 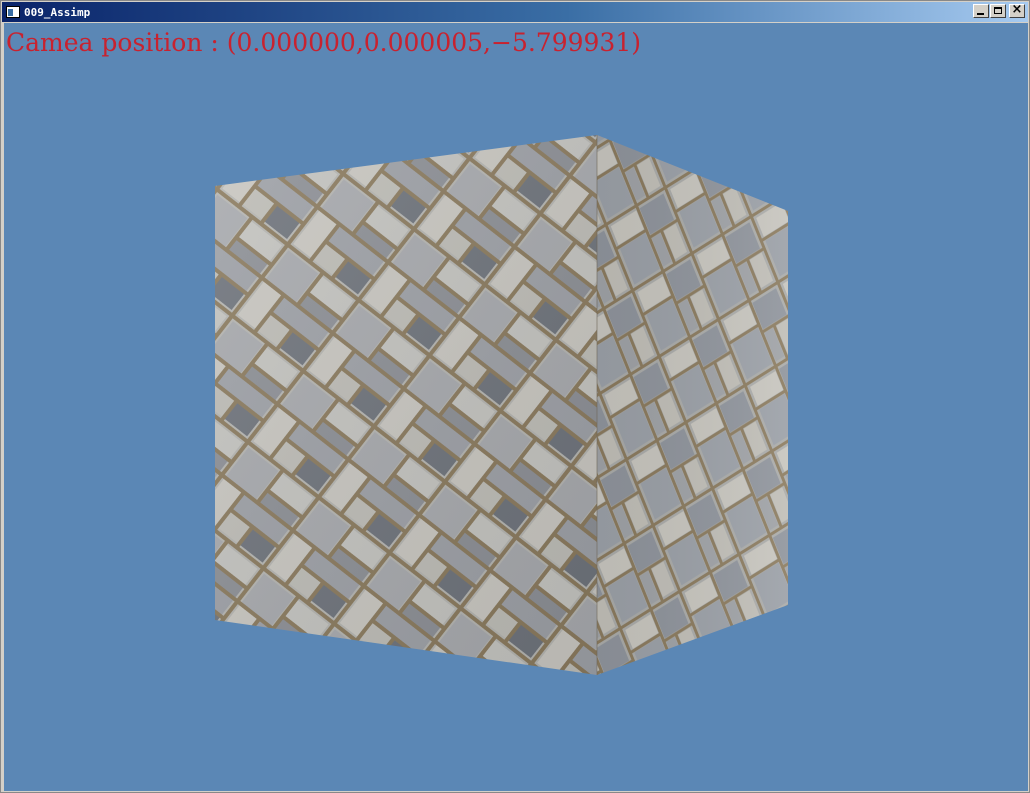 I want to click on minimize-button, so click(x=981, y=11).